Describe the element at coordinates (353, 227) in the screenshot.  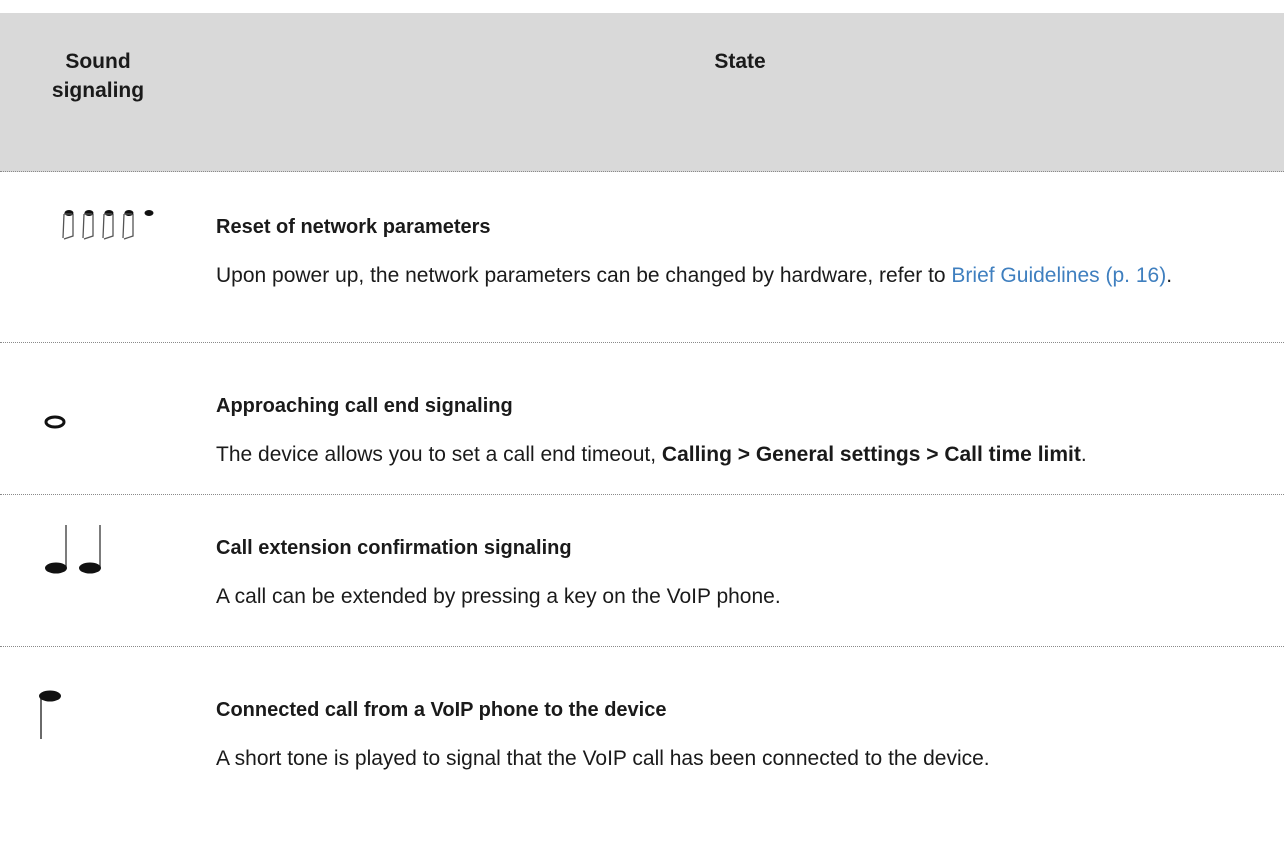
I see `state-title: Reset of network parameters` at that location.